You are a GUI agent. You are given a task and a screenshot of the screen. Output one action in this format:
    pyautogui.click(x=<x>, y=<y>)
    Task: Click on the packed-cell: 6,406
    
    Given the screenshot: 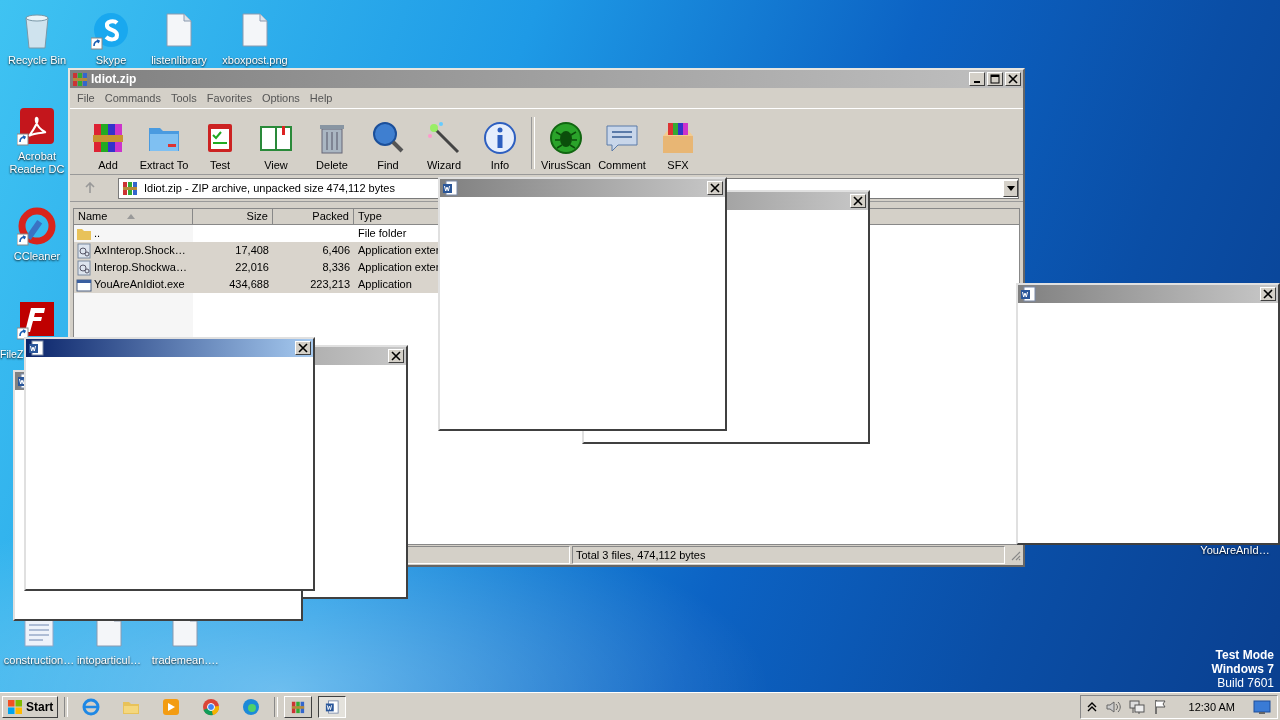 What is the action you would take?
    pyautogui.click(x=313, y=250)
    